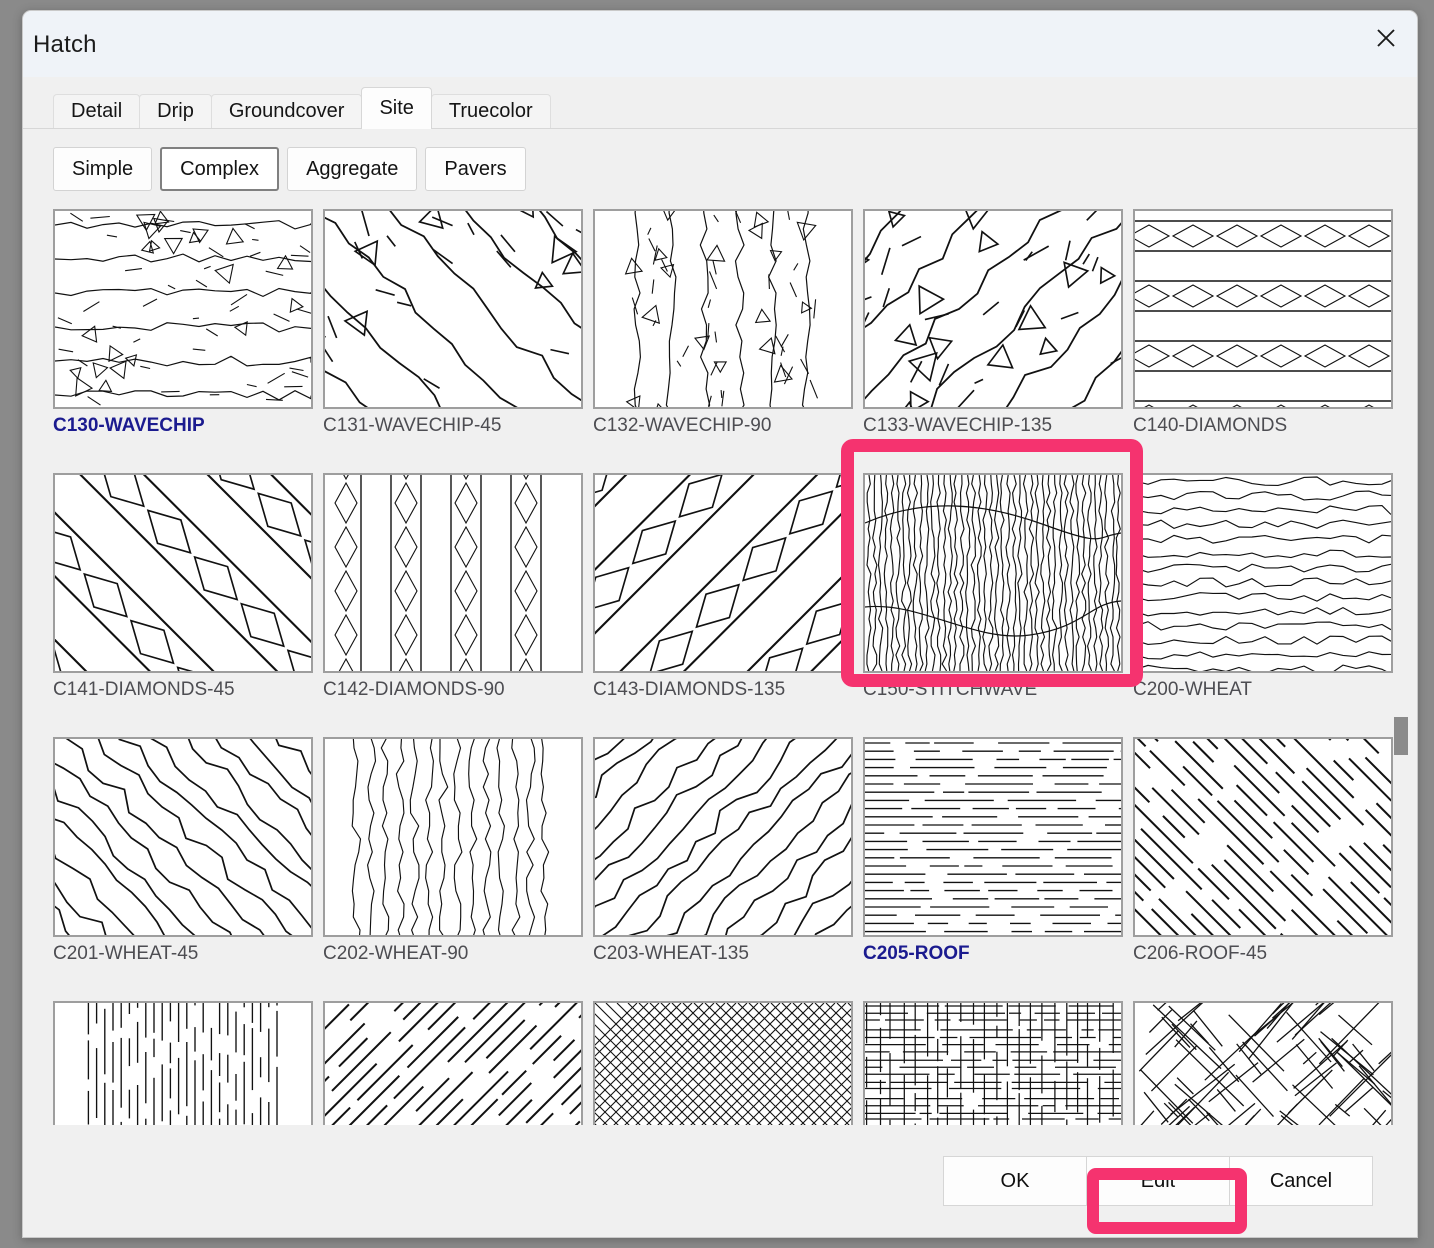 Image resolution: width=1434 pixels, height=1248 pixels. What do you see at coordinates (993, 954) in the screenshot?
I see `pattern-label: C205-ROOF` at bounding box center [993, 954].